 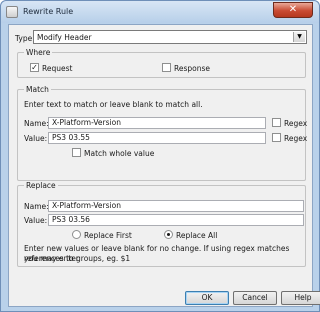 What do you see at coordinates (276, 122) in the screenshot?
I see `match-name-regex-checkbox` at bounding box center [276, 122].